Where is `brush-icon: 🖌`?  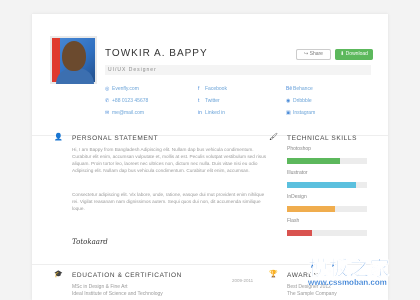
brush-icon: 🖌 is located at coordinates (273, 137).